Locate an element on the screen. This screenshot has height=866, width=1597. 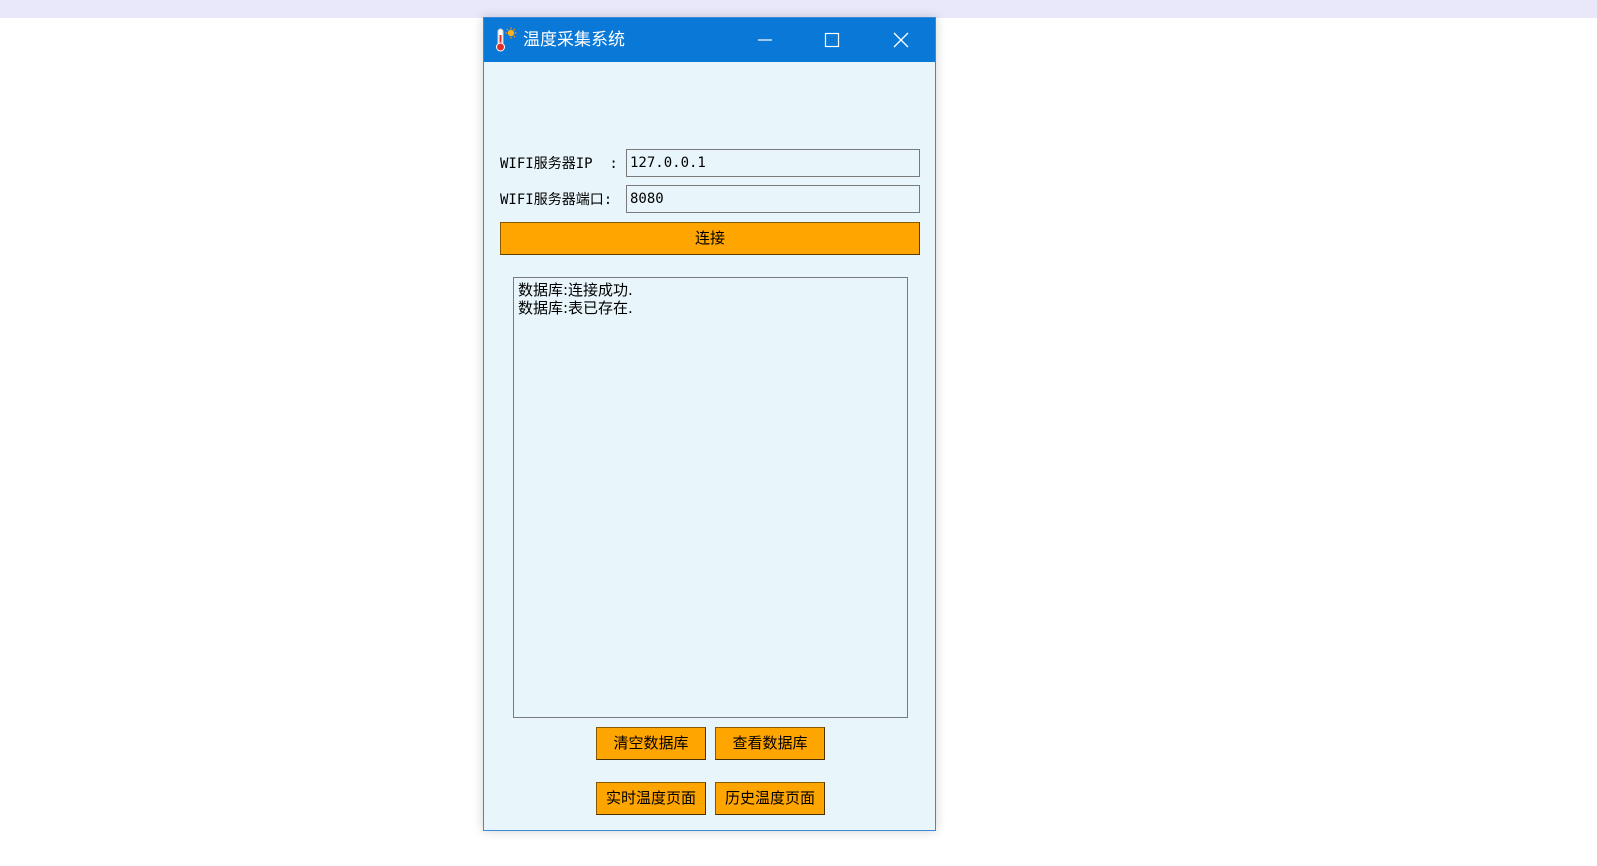
minimize-icon is located at coordinates (765, 40).